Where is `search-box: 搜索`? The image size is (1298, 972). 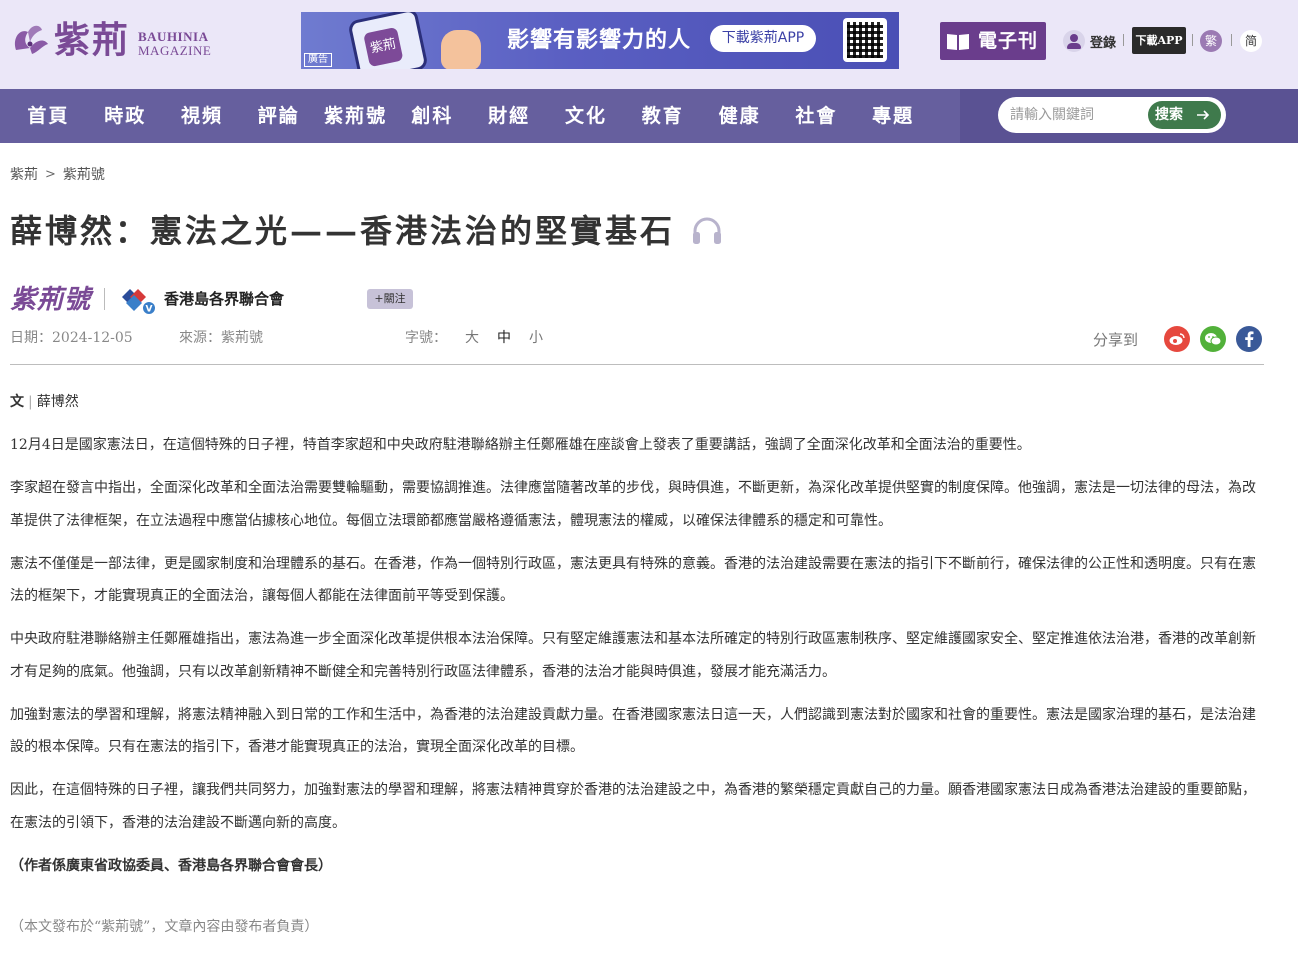 search-box: 搜索 is located at coordinates (1112, 115).